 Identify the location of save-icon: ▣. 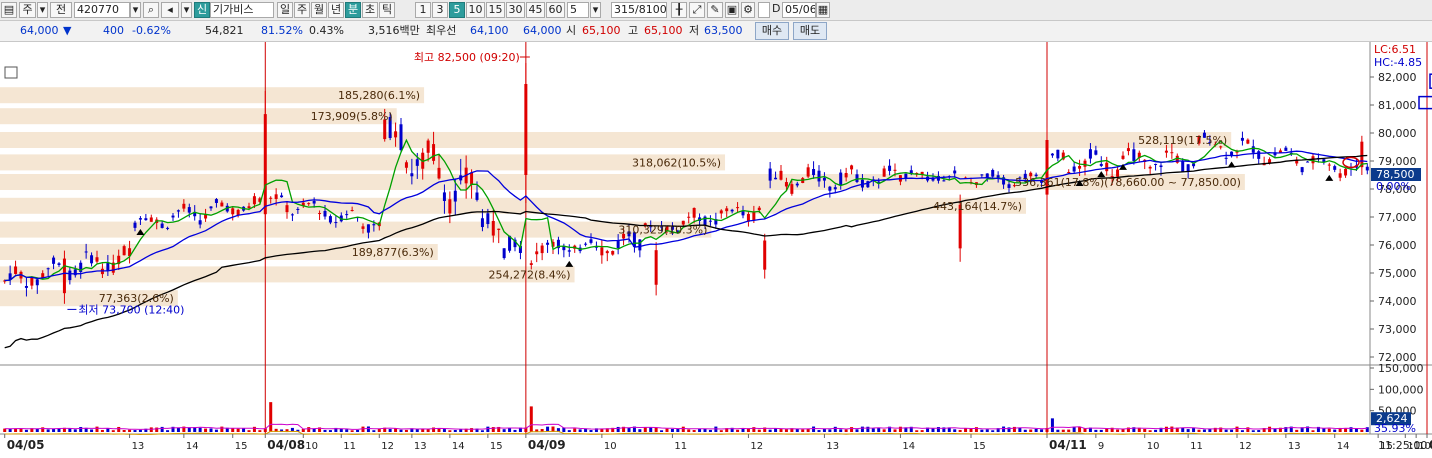
(732, 10).